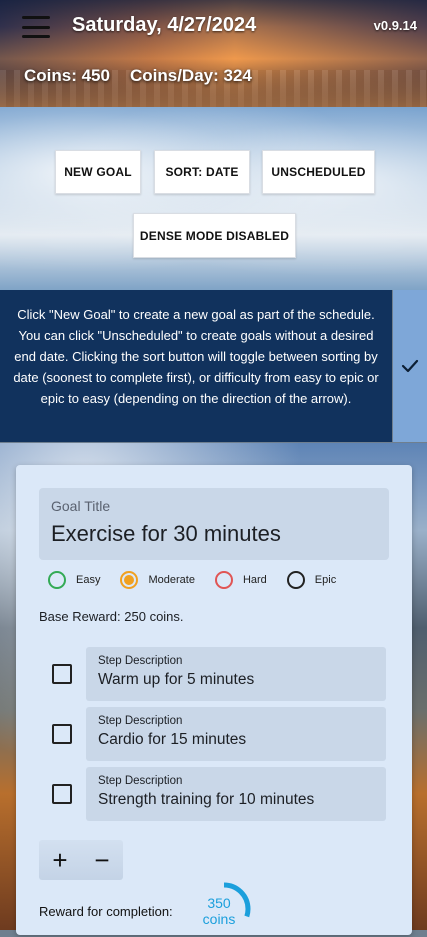 Image resolution: width=427 pixels, height=937 pixels. I want to click on menu-icon, so click(36, 27).